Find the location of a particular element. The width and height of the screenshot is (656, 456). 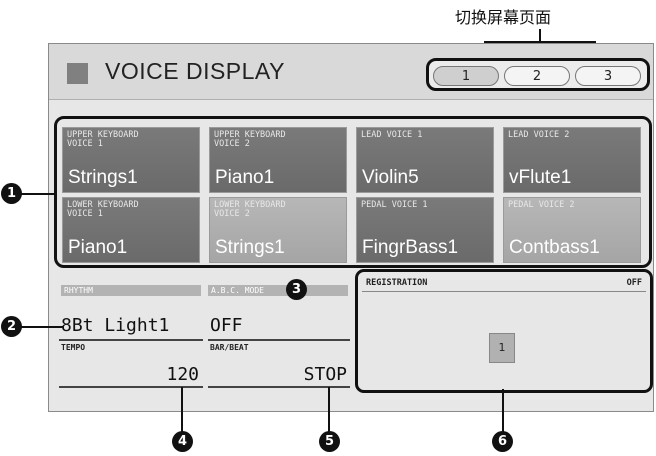

page-3-button: 3 is located at coordinates (608, 76).